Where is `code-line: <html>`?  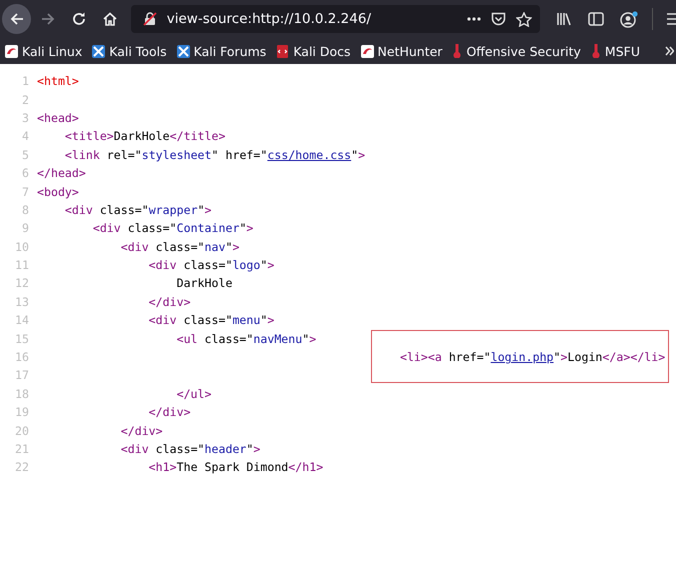
code-line: <html> is located at coordinates (58, 81).